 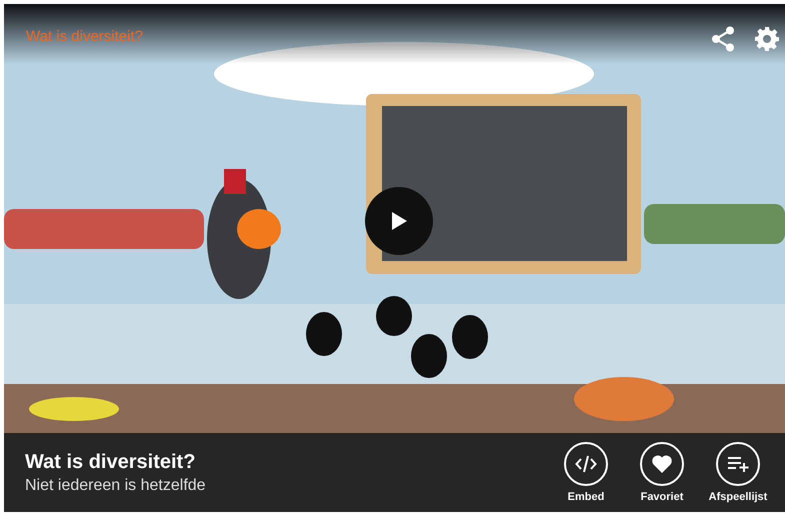 What do you see at coordinates (586, 464) in the screenshot?
I see `code-icon` at bounding box center [586, 464].